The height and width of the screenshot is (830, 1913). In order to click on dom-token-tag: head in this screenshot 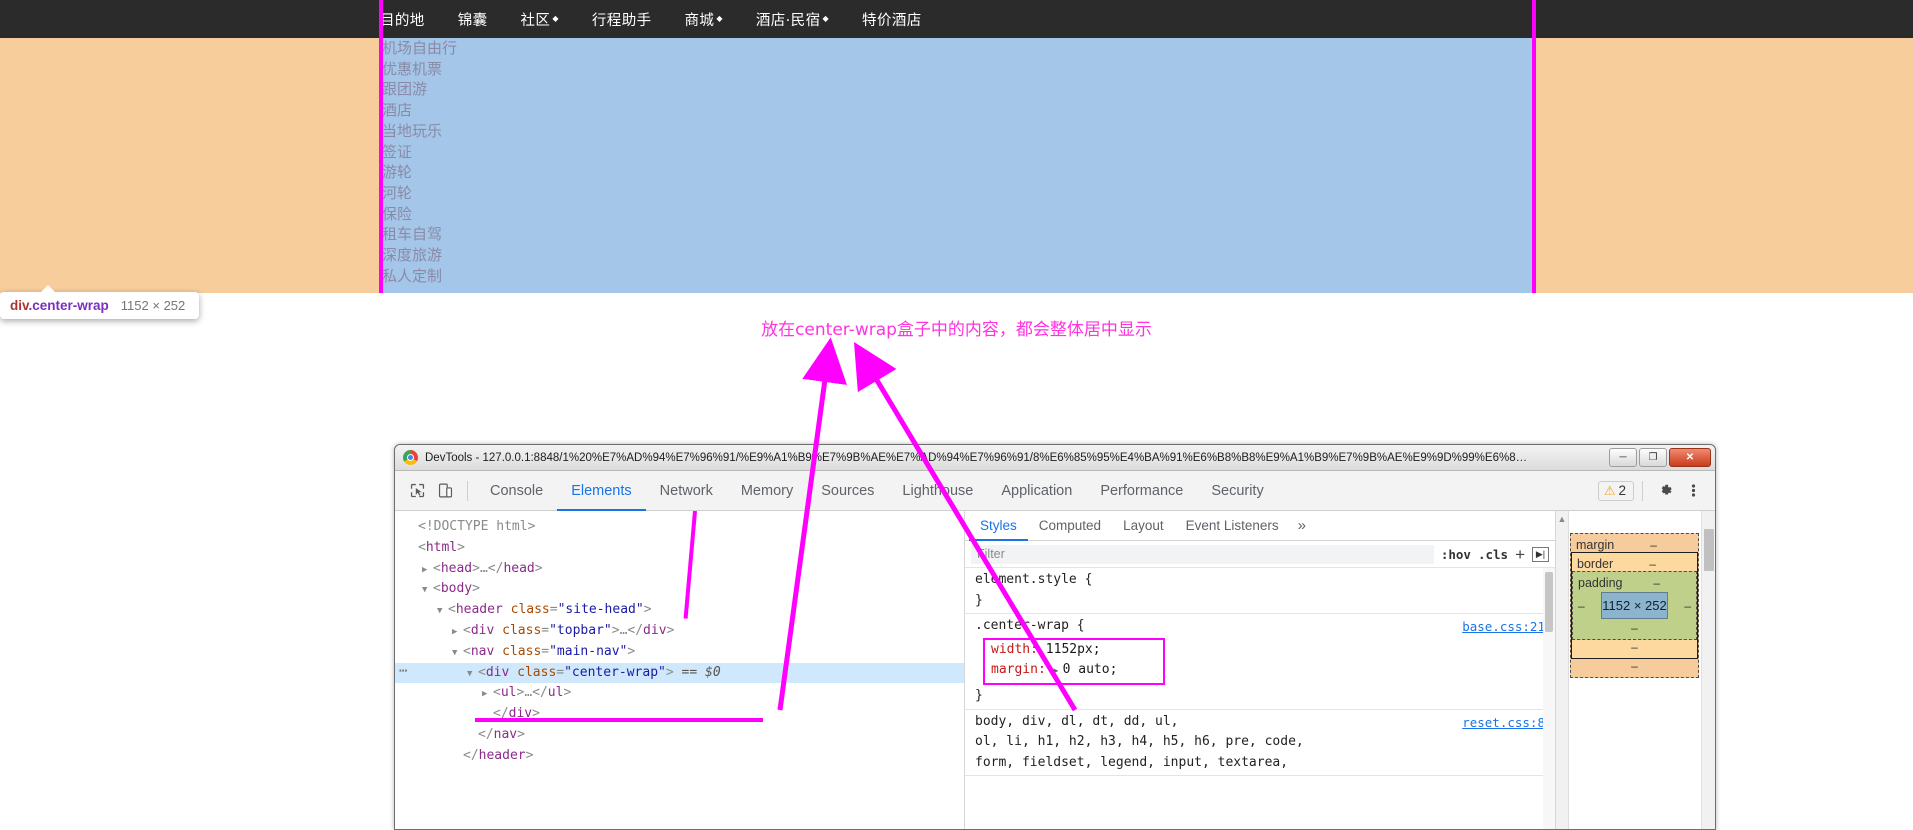, I will do `click(456, 568)`.